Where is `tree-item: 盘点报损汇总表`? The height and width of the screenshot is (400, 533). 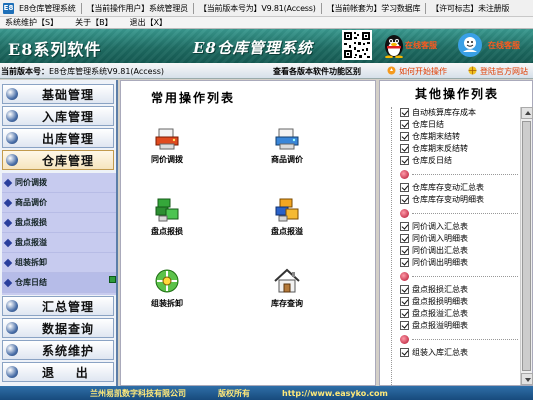
tree-item: 盘点报损汇总表 is located at coordinates (452, 289).